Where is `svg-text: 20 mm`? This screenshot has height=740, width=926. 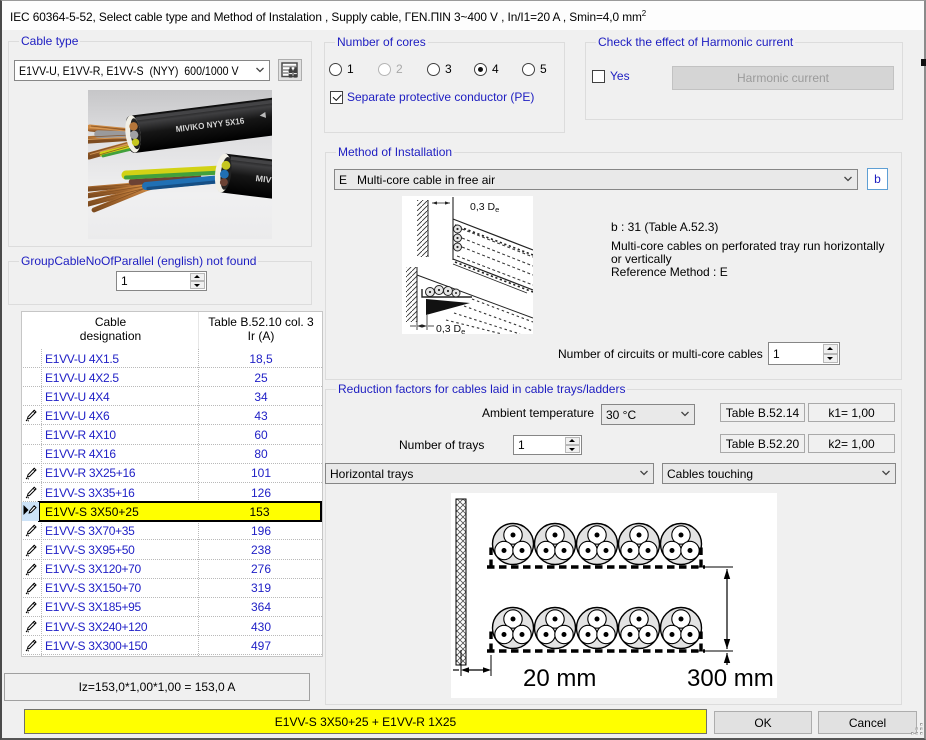
svg-text: 20 mm is located at coordinates (559, 678).